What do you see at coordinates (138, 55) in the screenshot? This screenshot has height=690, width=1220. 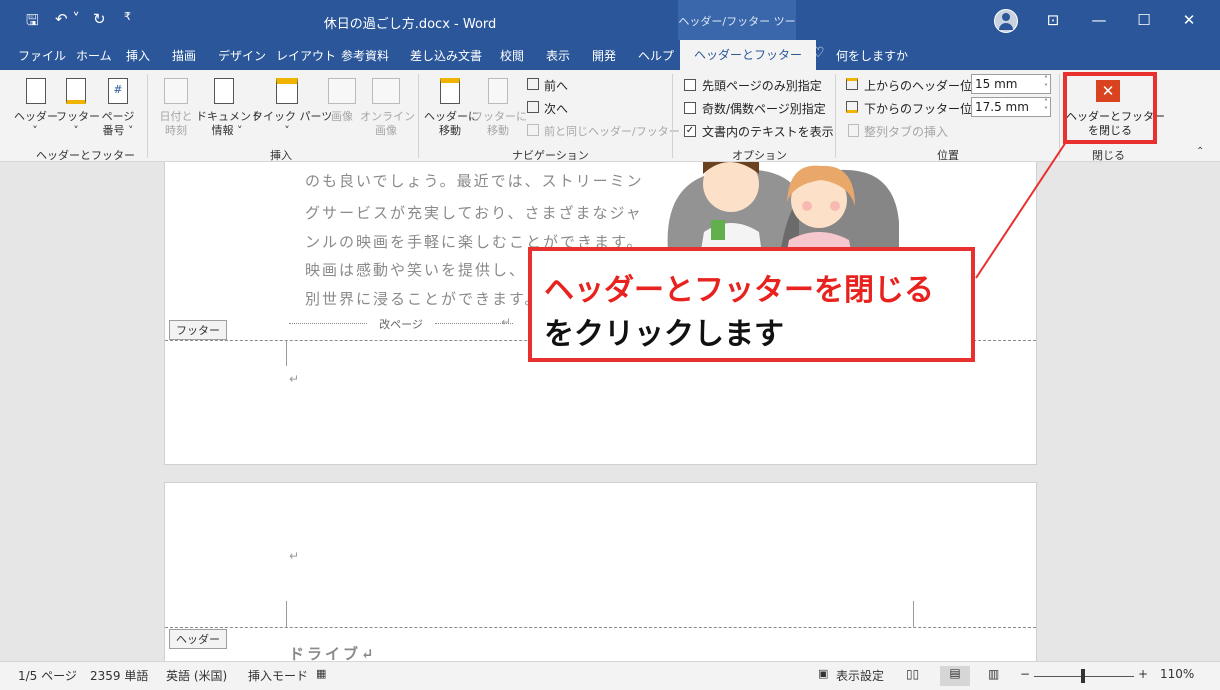 I see `tab-insert: 挿入` at bounding box center [138, 55].